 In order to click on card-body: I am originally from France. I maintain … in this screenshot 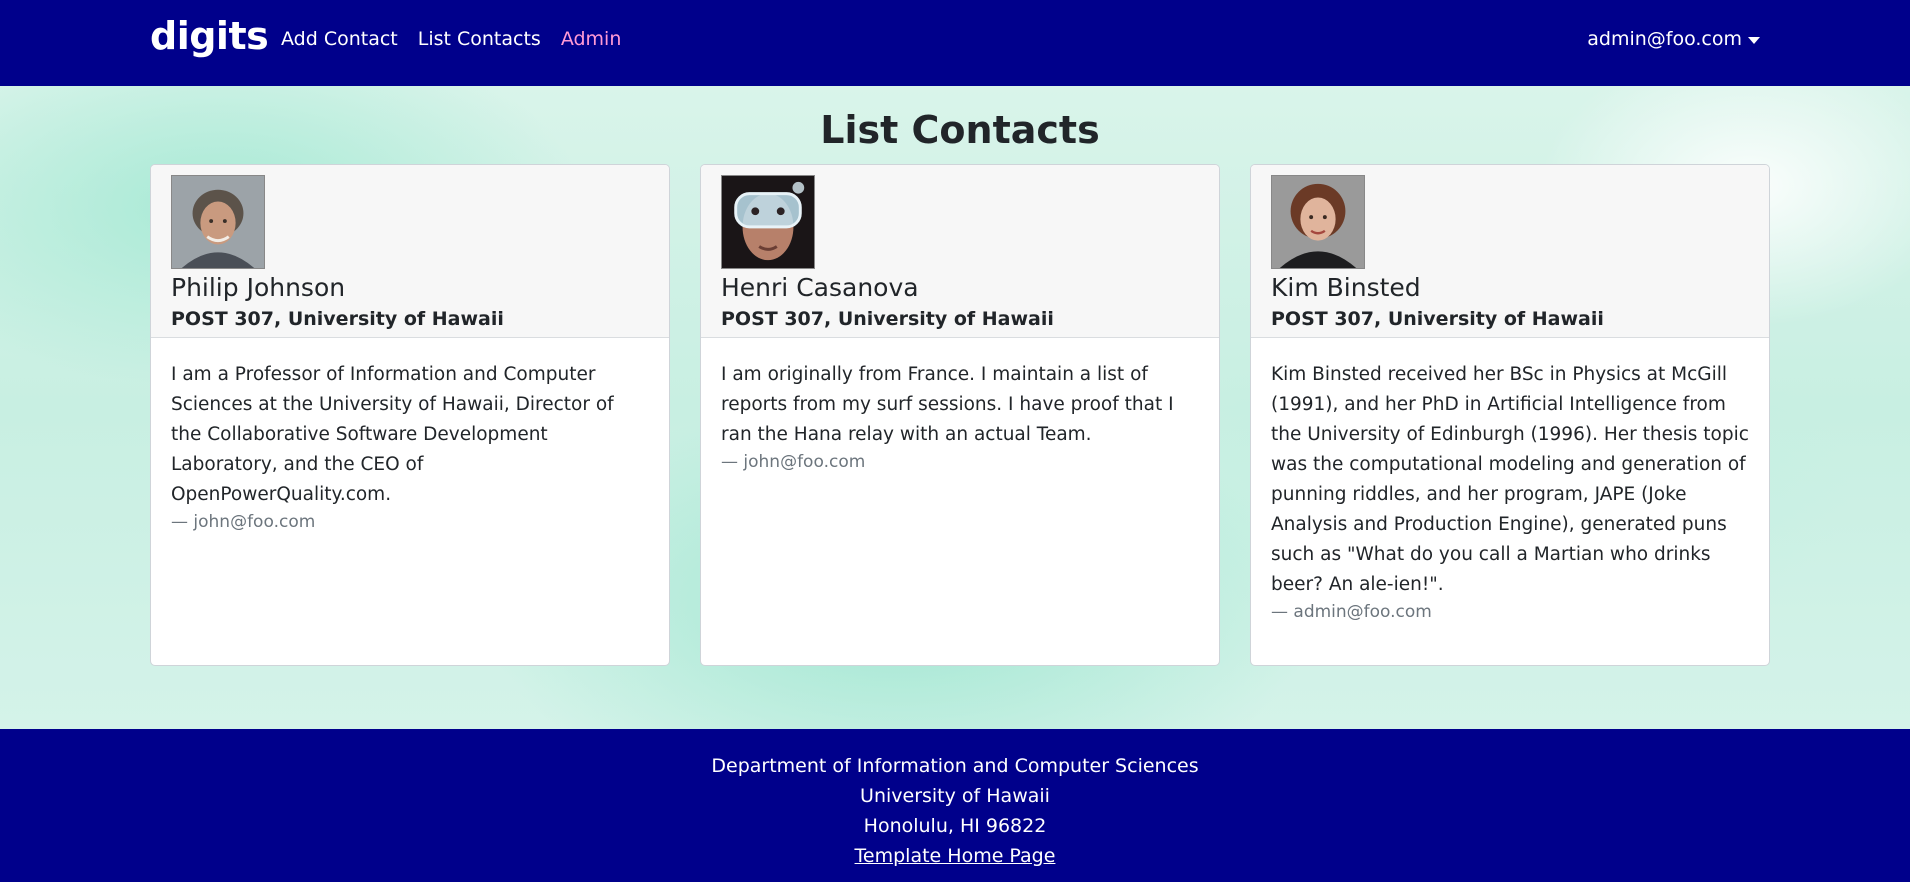, I will do `click(960, 406)`.